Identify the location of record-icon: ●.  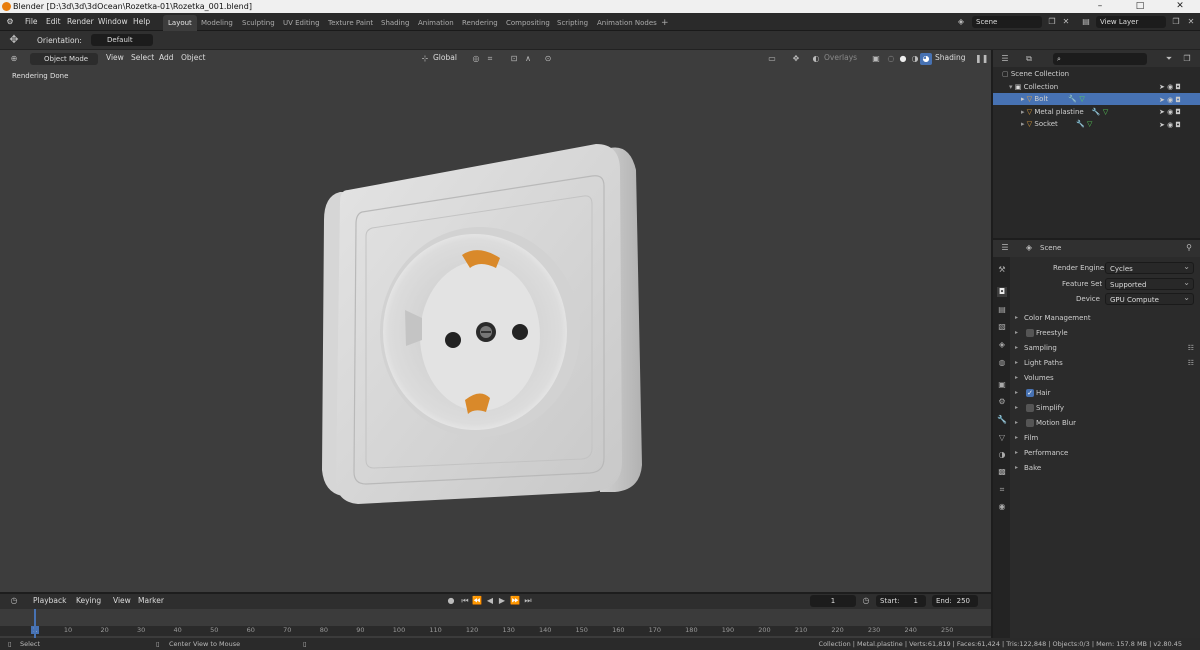
(451, 601).